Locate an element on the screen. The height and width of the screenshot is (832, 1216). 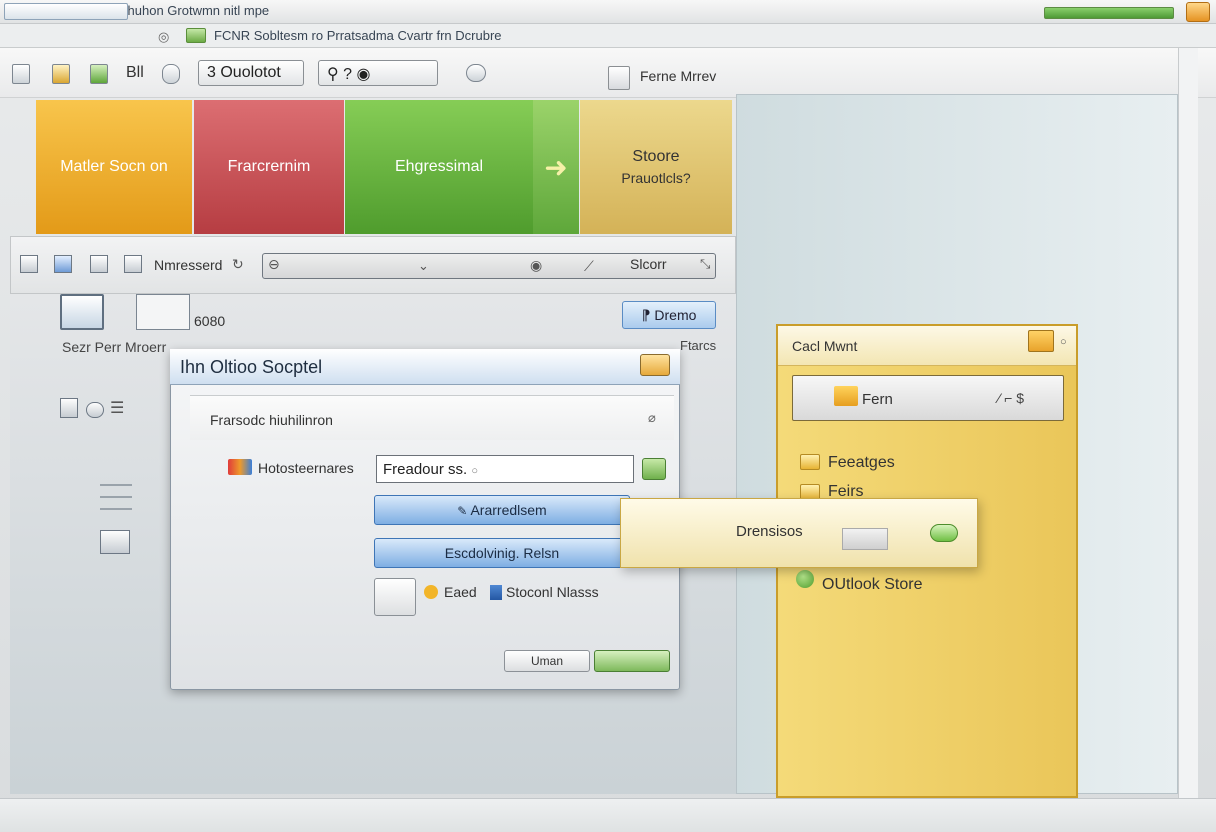
search-controls-icon: ⁄ ⌐ $ is located at coordinates (1011, 398).